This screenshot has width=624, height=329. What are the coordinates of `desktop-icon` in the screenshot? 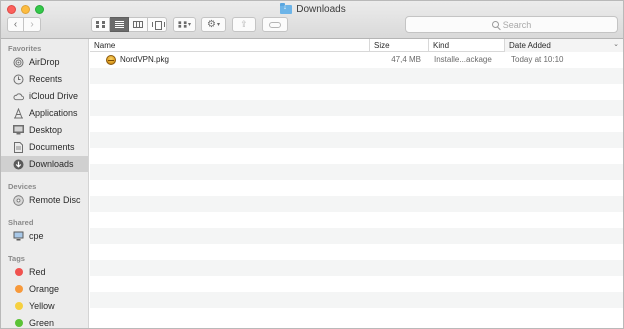 It's located at (18, 130).